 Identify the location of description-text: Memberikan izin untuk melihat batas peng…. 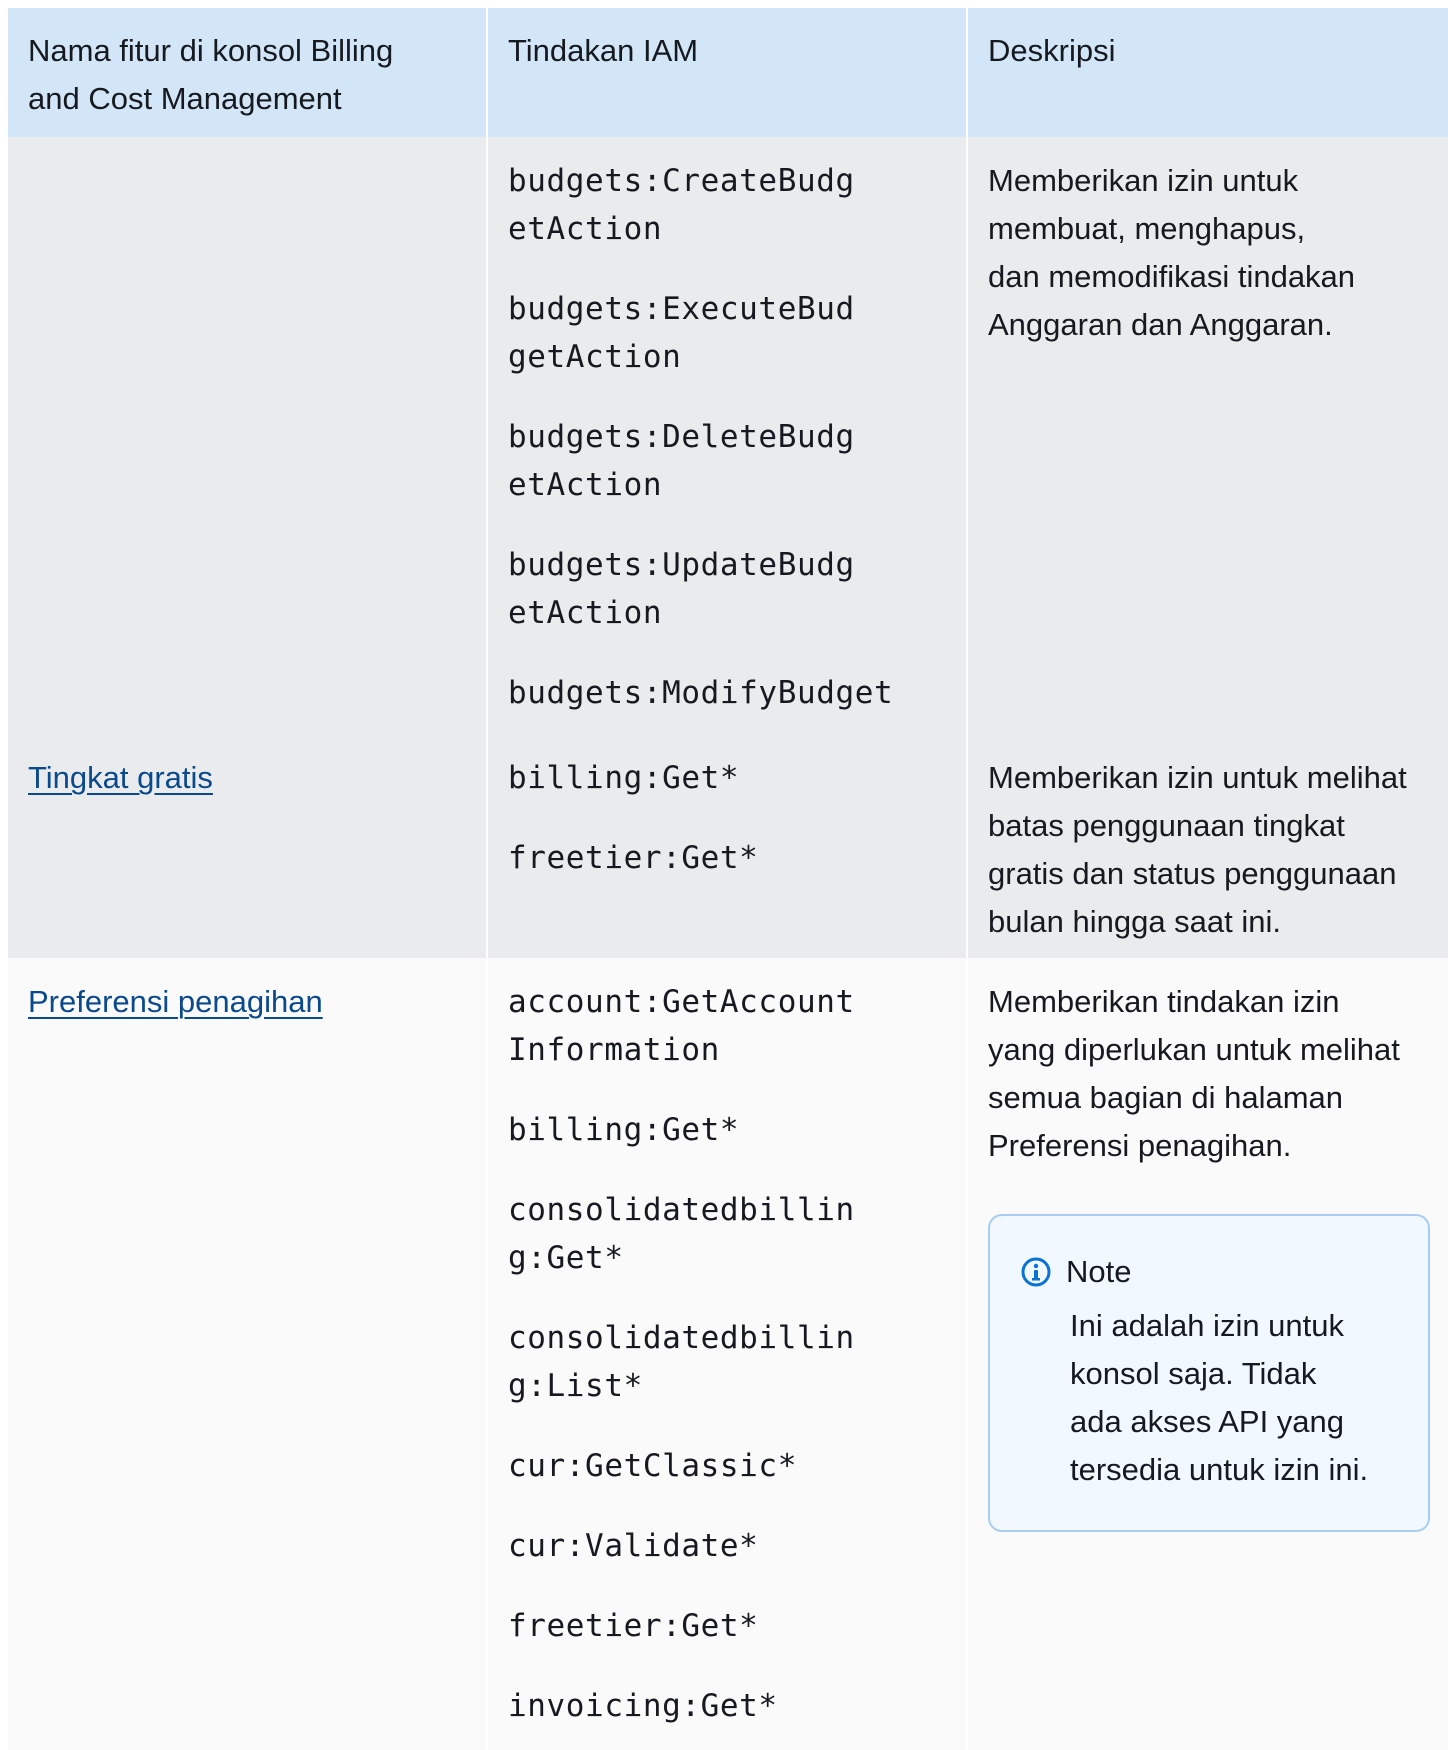
(1197, 849).